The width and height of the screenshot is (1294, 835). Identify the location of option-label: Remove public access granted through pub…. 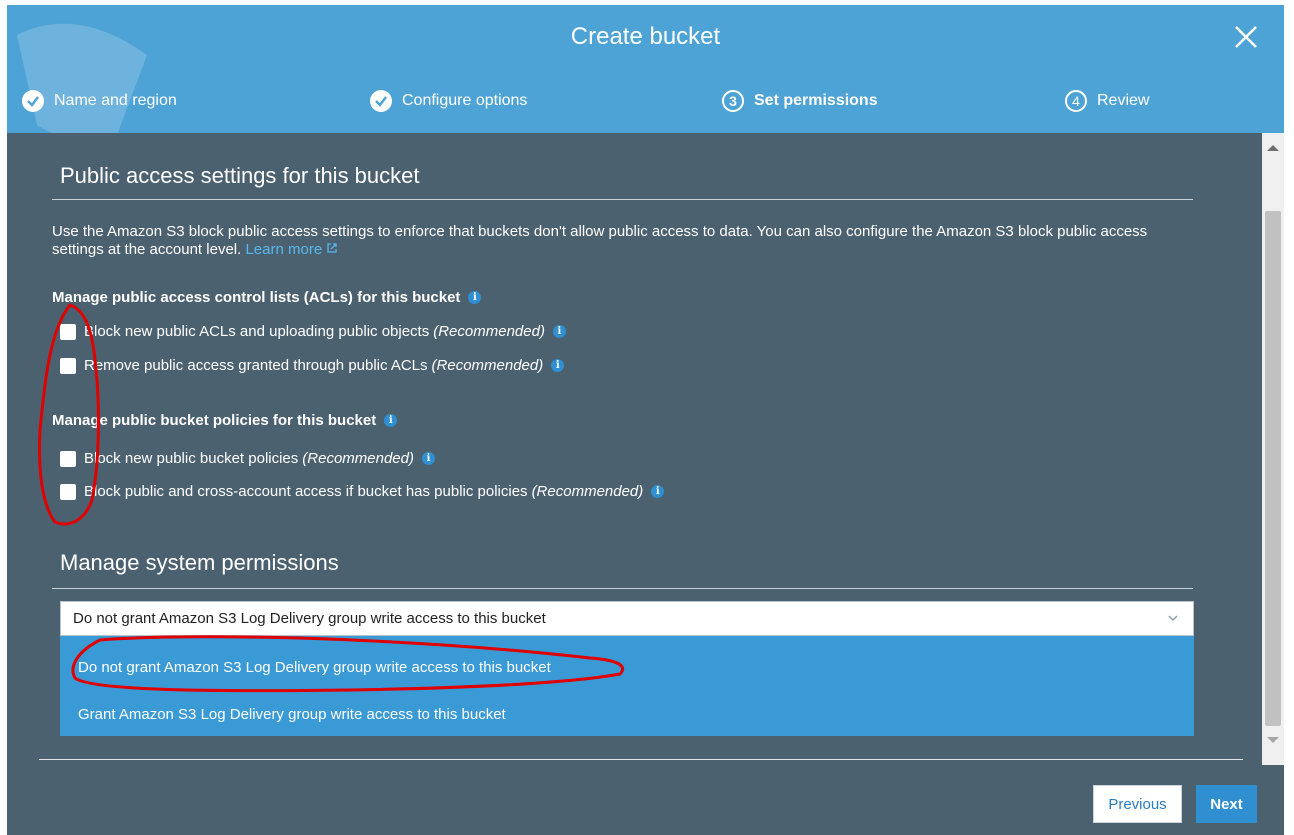
(256, 365).